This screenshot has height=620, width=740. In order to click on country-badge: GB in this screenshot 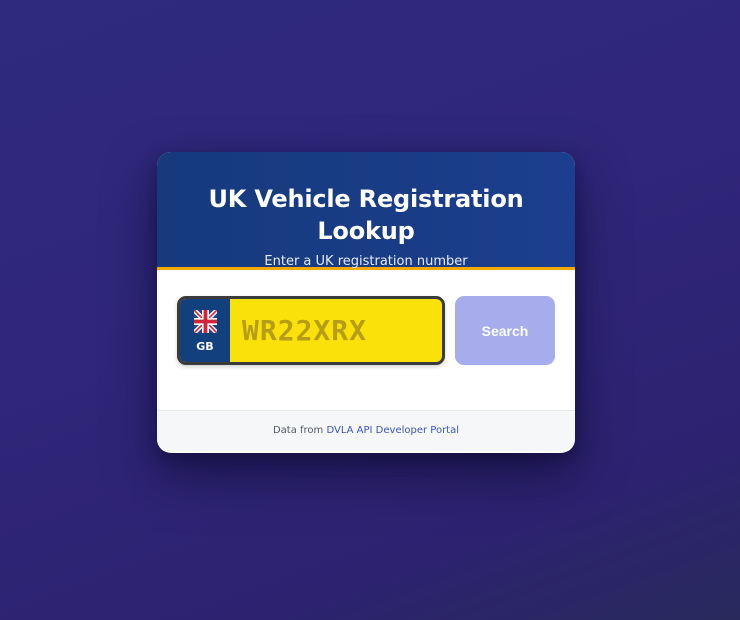, I will do `click(205, 330)`.